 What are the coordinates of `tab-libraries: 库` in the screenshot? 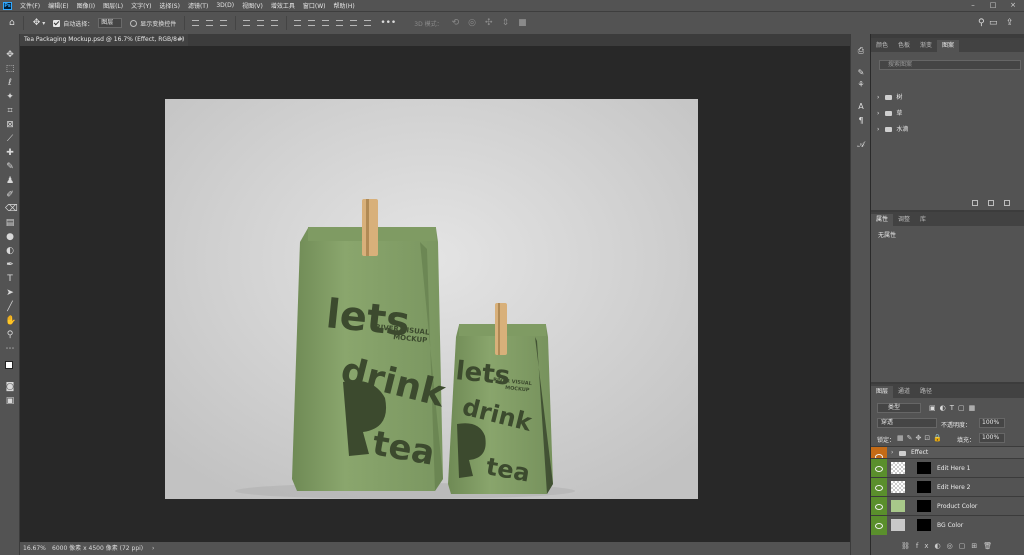 It's located at (923, 220).